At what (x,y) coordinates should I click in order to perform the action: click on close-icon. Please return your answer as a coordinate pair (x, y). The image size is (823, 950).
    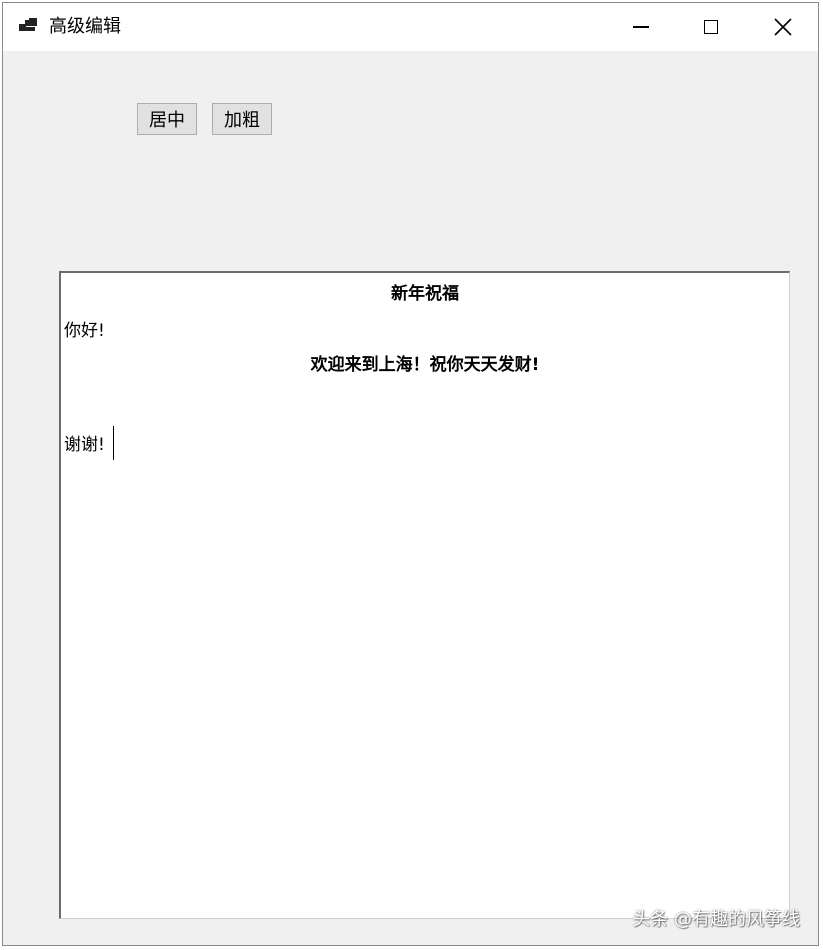
    Looking at the image, I should click on (783, 27).